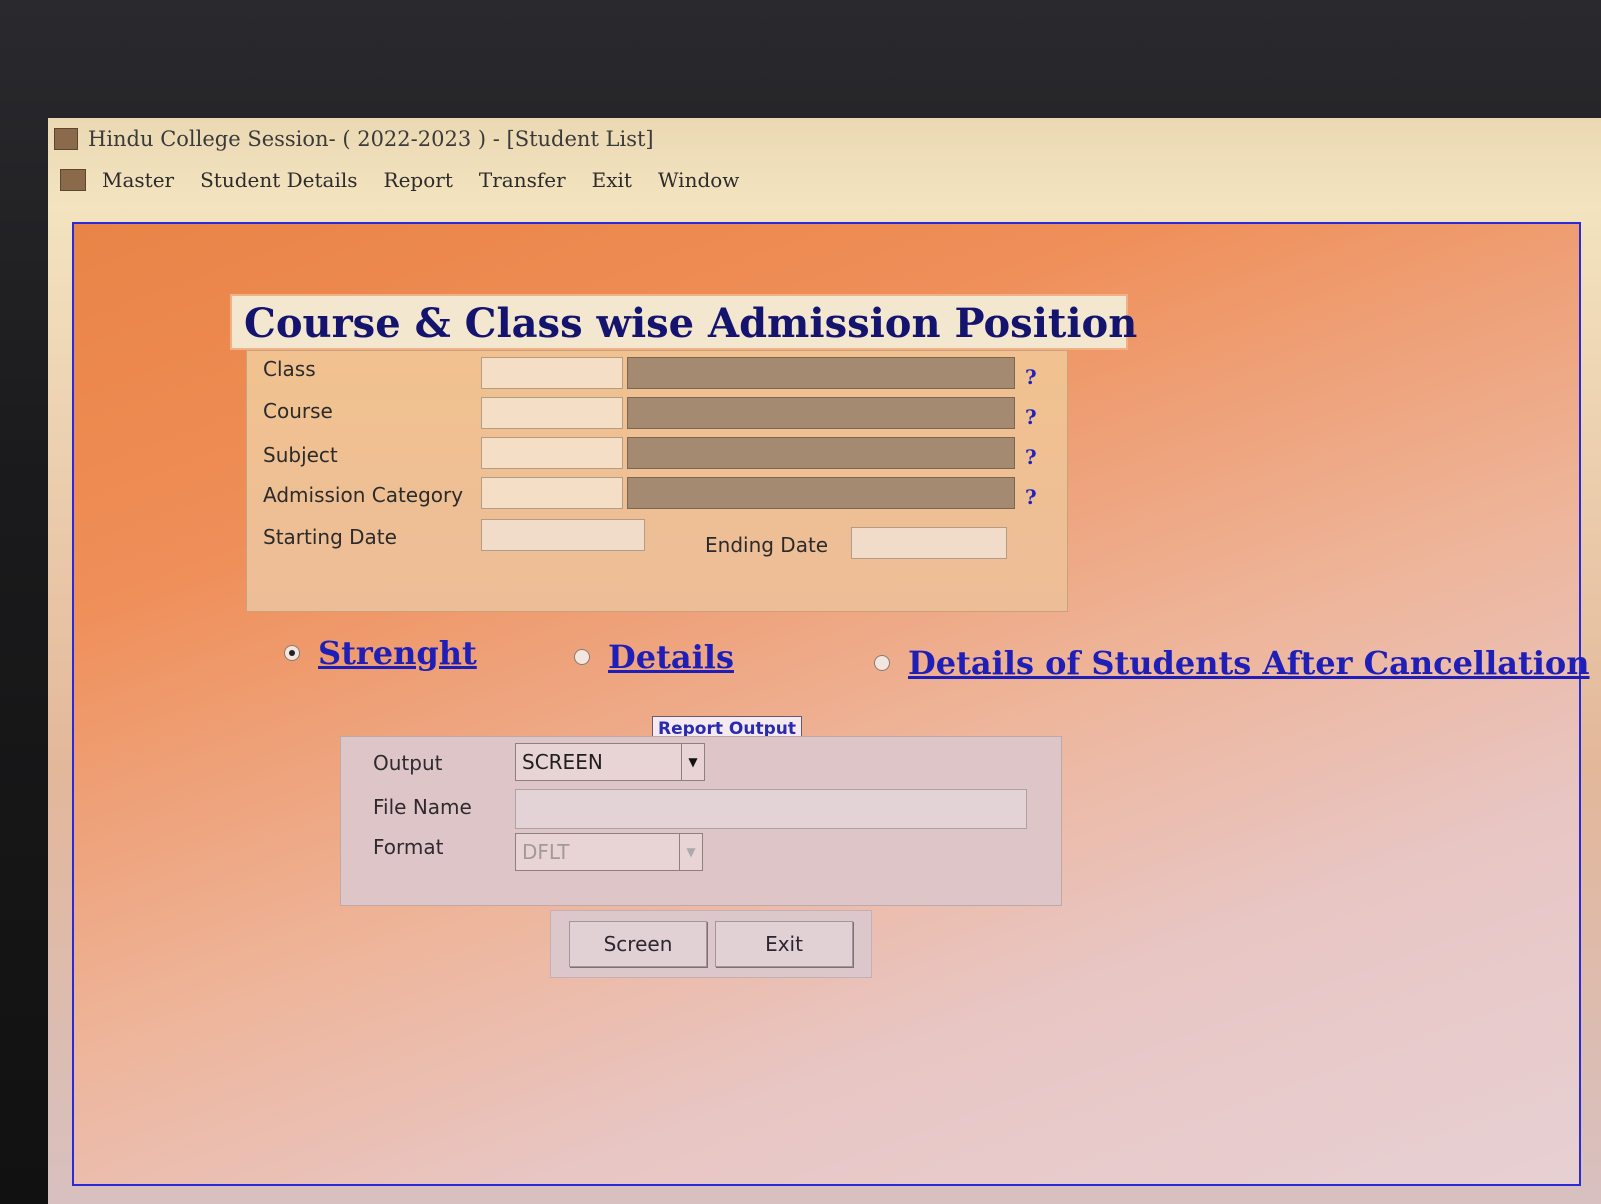  I want to click on ending-date-input, so click(929, 543).